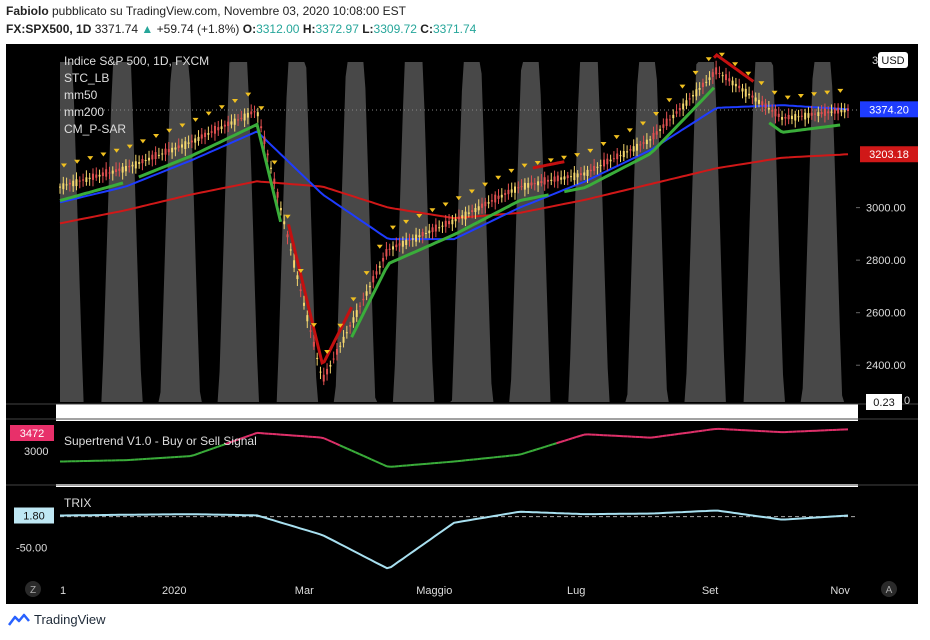  Describe the element at coordinates (32, 434) in the screenshot. I see `supertrend-value: 3472` at that location.